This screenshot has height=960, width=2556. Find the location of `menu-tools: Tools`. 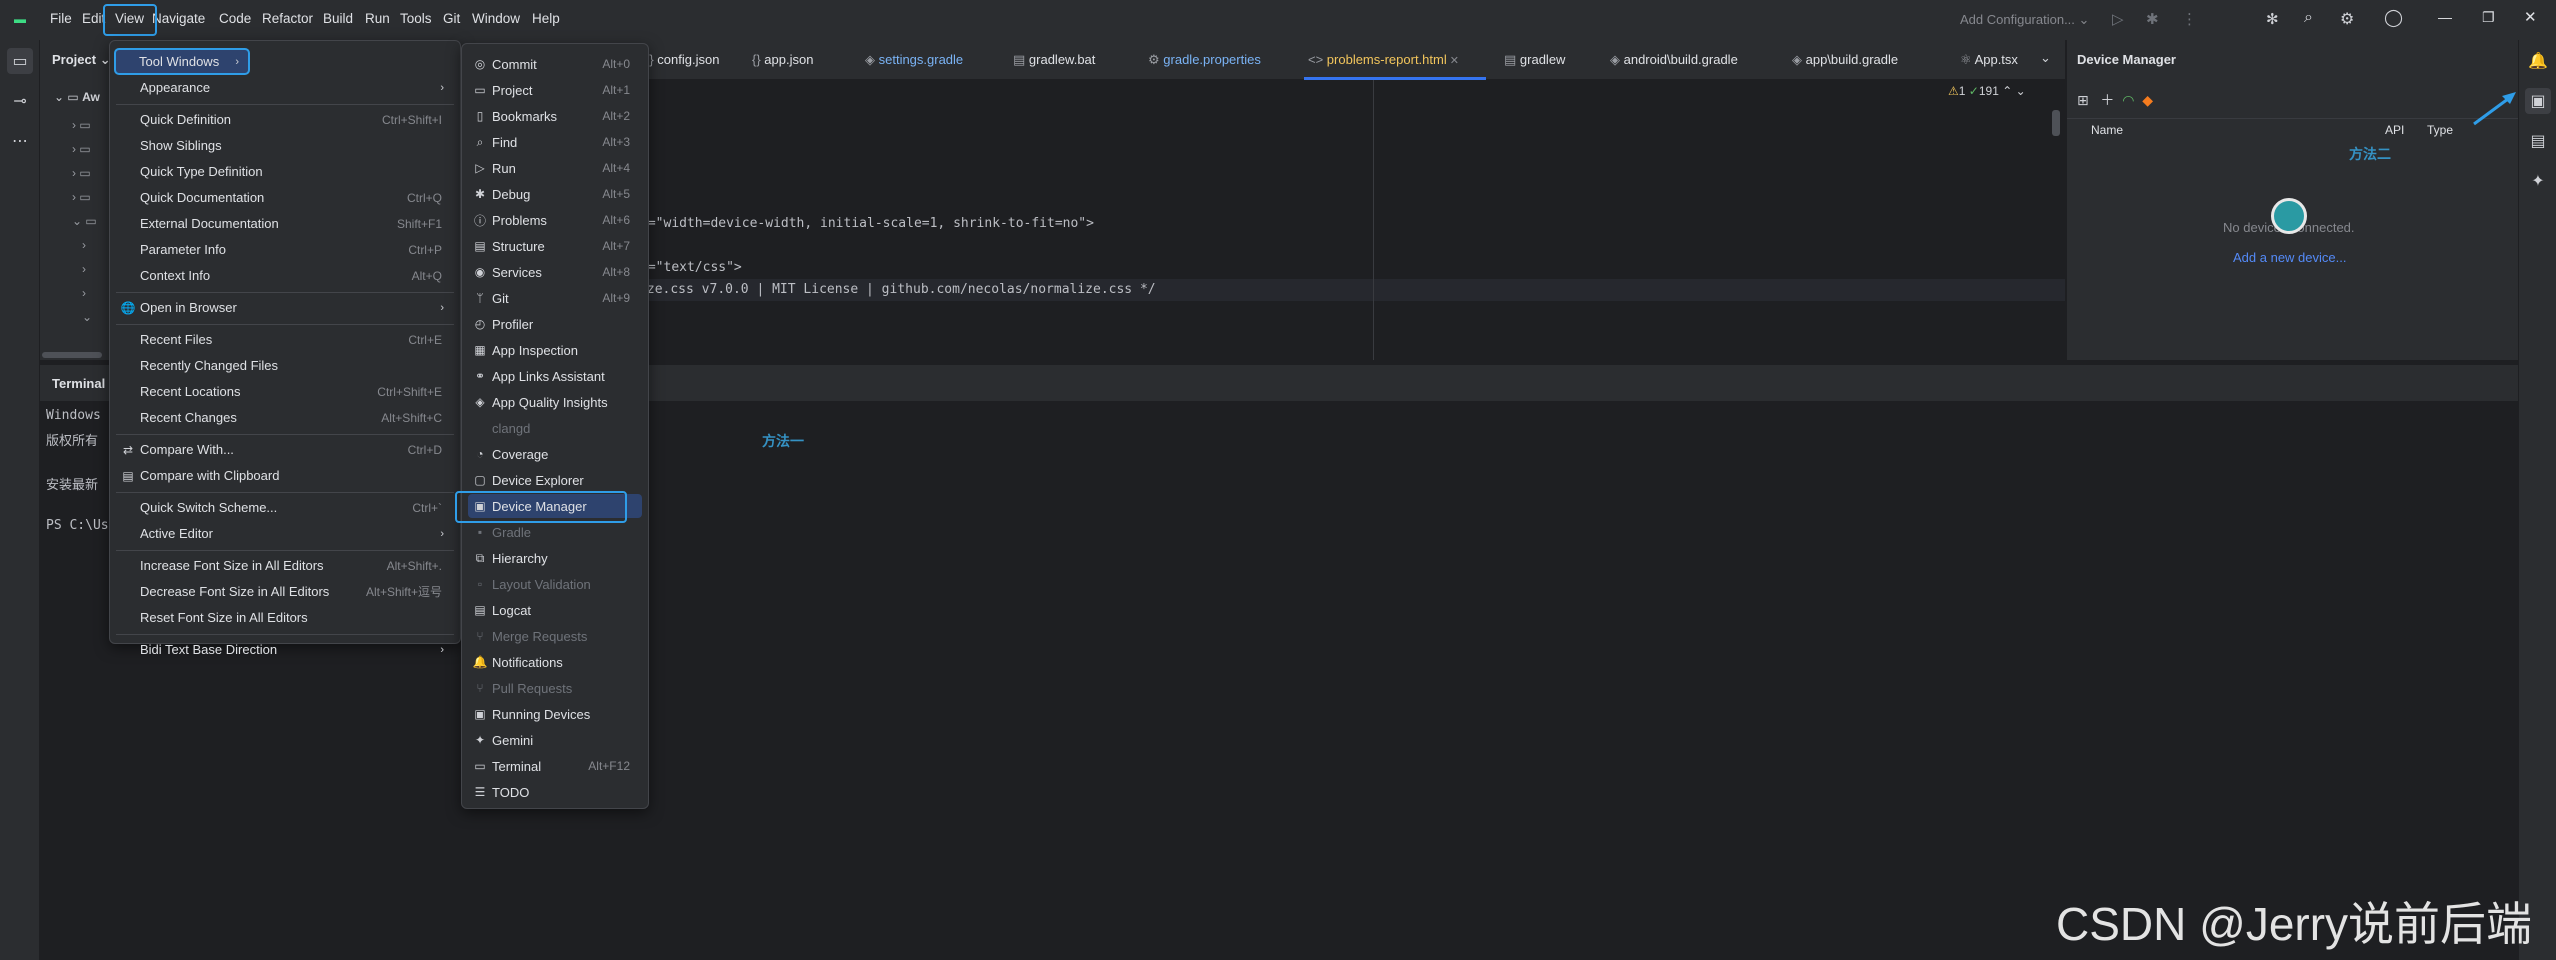

menu-tools: Tools is located at coordinates (416, 18).